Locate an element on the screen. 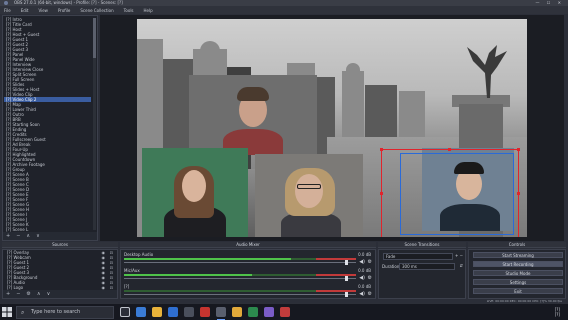  menu-item-profile: Profile is located at coordinates (64, 10).